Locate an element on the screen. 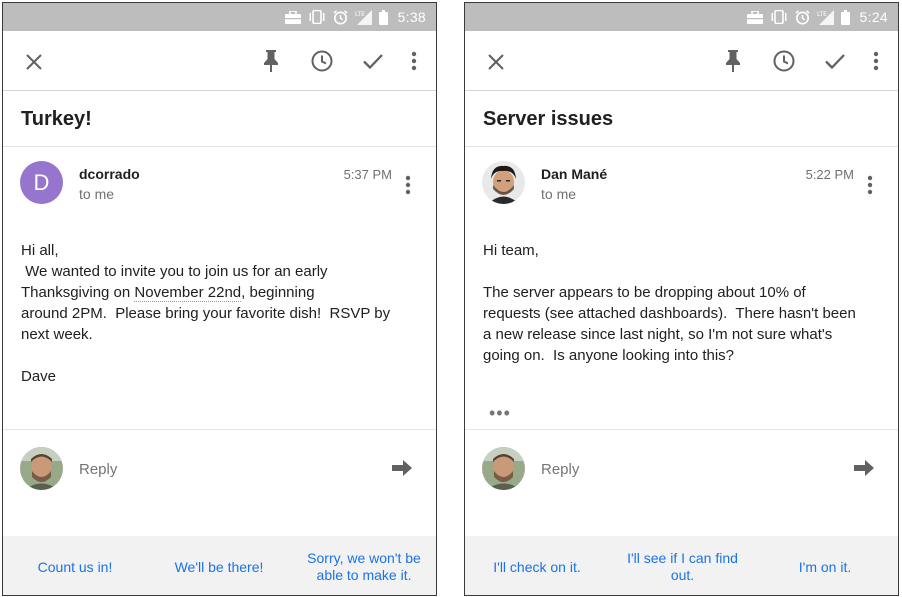  status-time: 5:24 is located at coordinates (873, 17).